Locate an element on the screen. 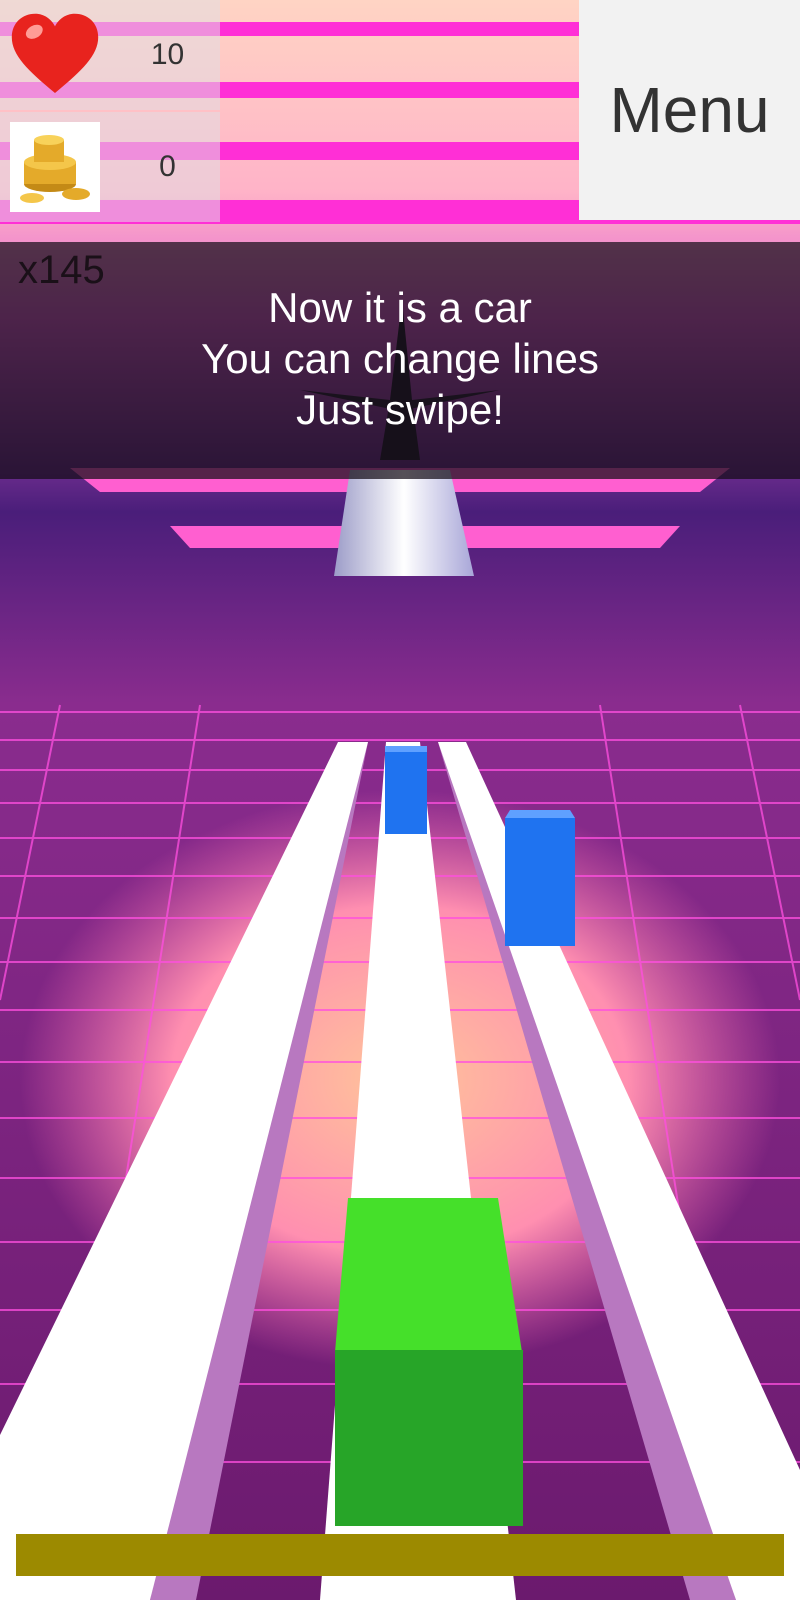  heart-icon is located at coordinates (55, 53).